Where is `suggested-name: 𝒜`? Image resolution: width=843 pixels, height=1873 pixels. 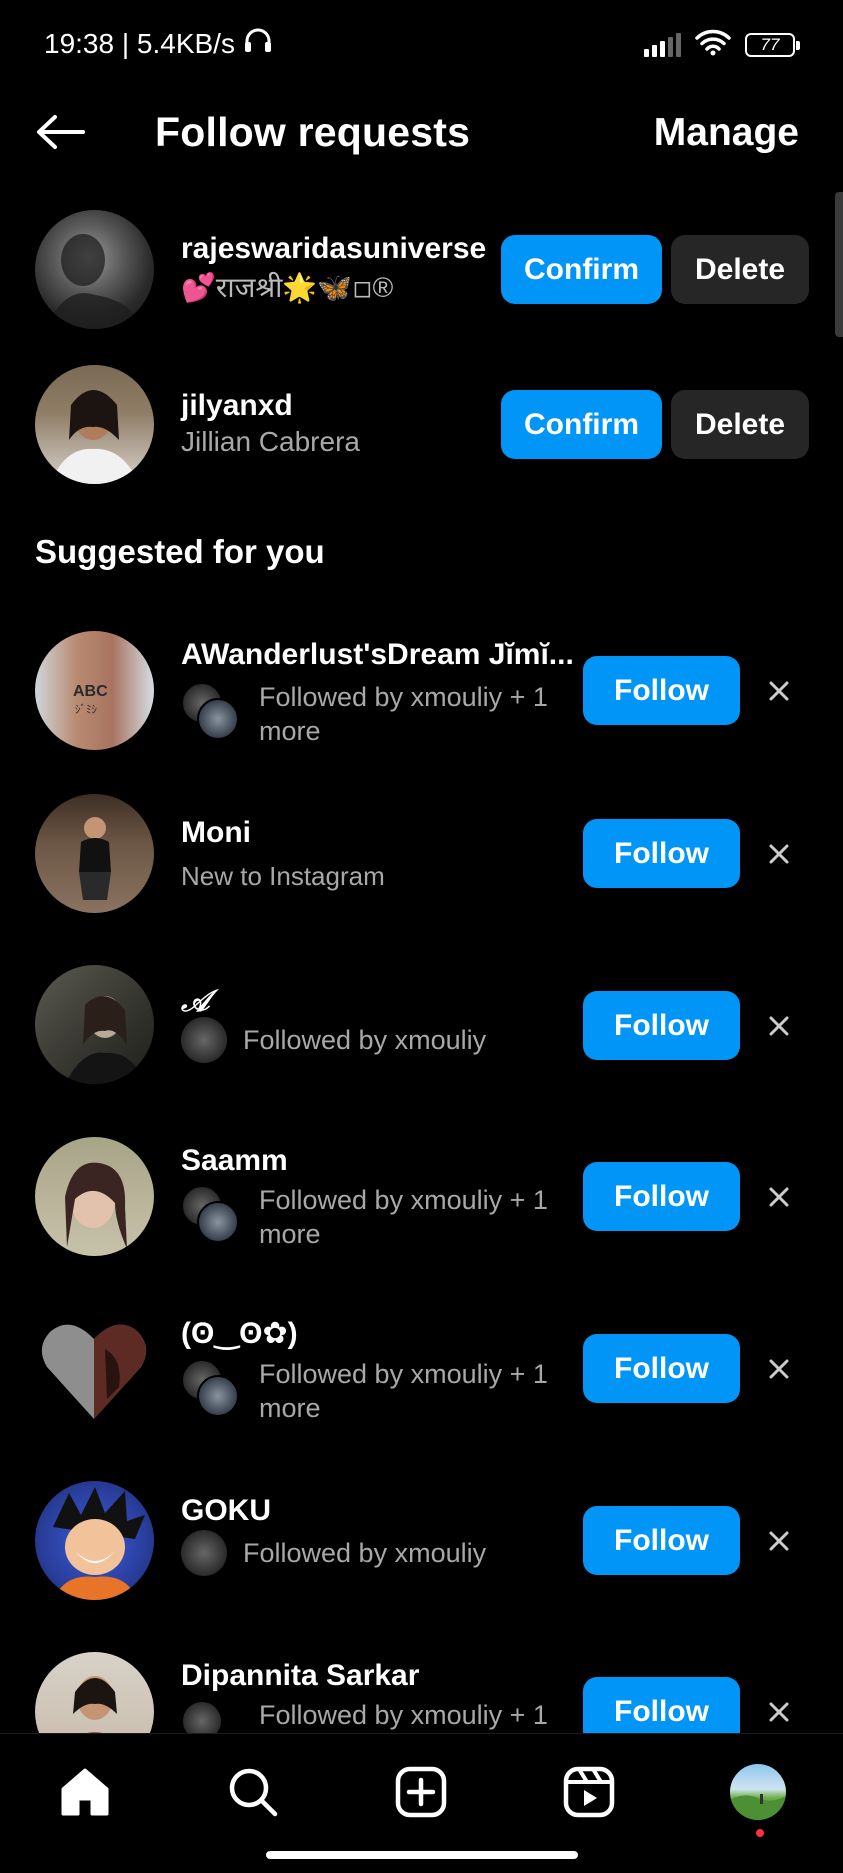
suggested-name: 𝒜 is located at coordinates (195, 1002).